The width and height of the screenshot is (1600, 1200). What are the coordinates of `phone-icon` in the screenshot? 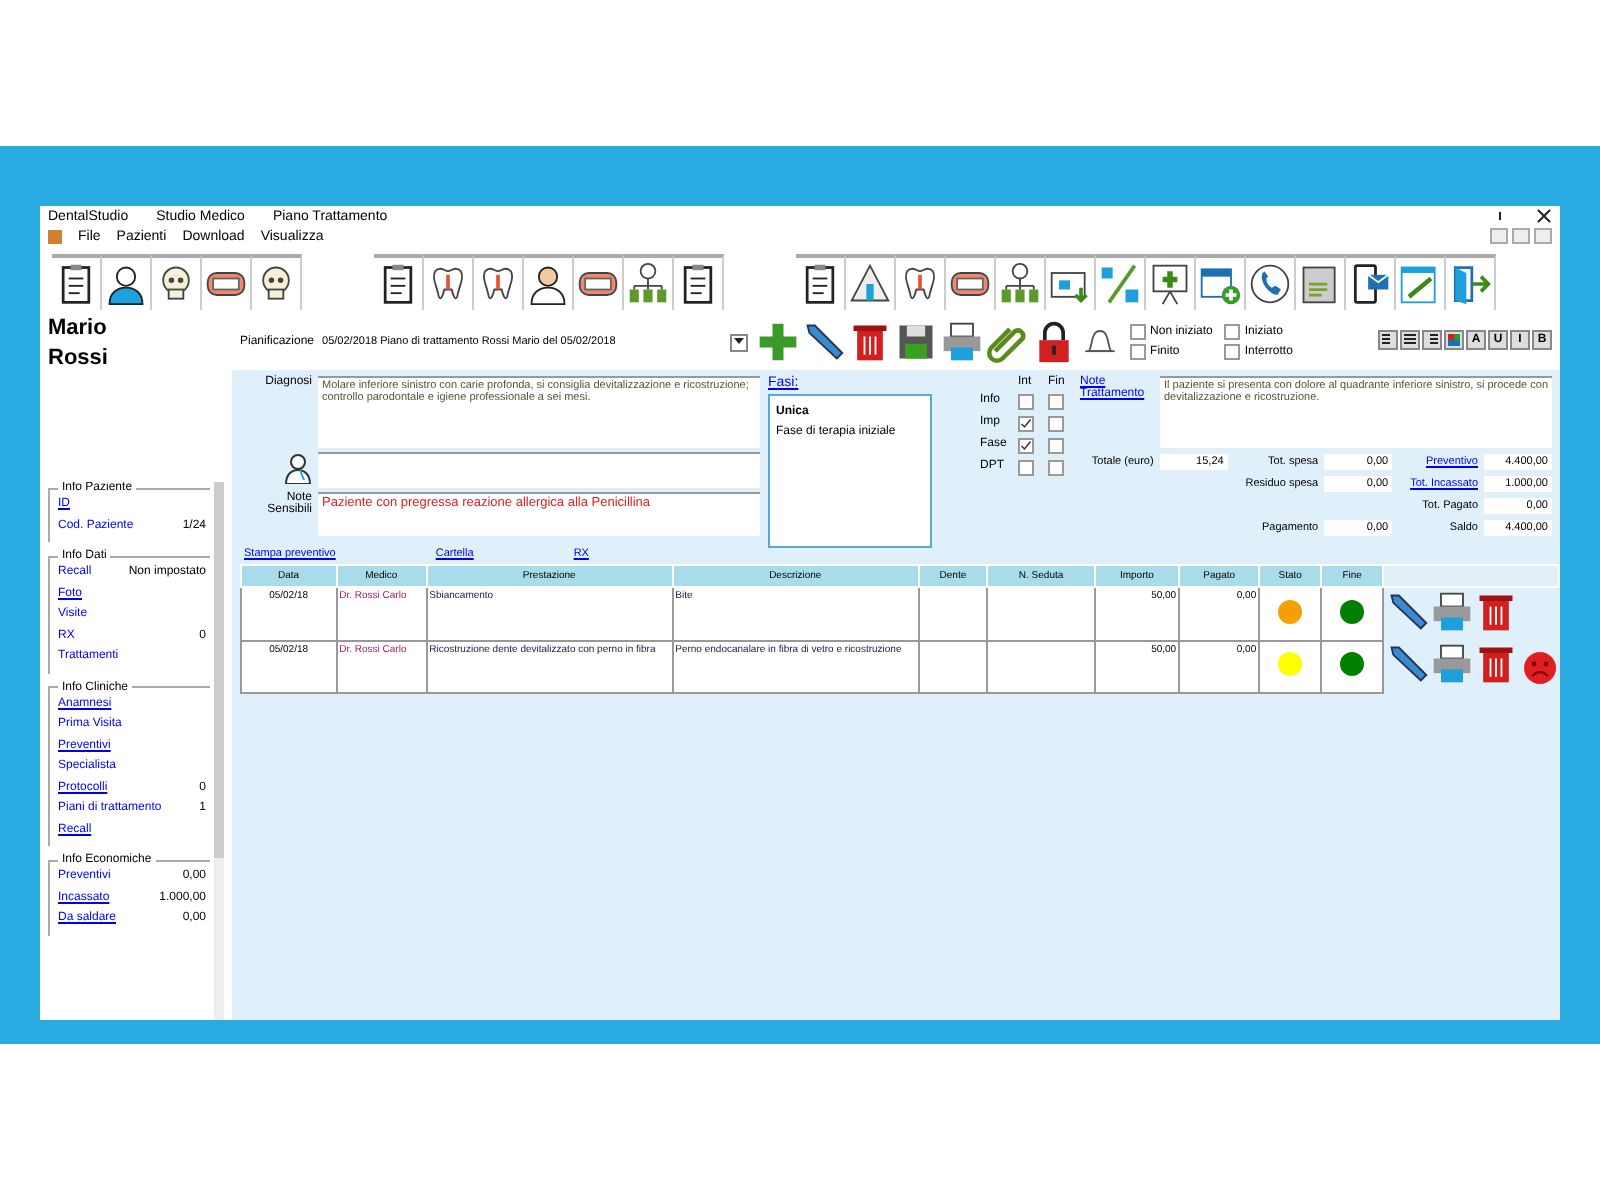 It's located at (1270, 284).